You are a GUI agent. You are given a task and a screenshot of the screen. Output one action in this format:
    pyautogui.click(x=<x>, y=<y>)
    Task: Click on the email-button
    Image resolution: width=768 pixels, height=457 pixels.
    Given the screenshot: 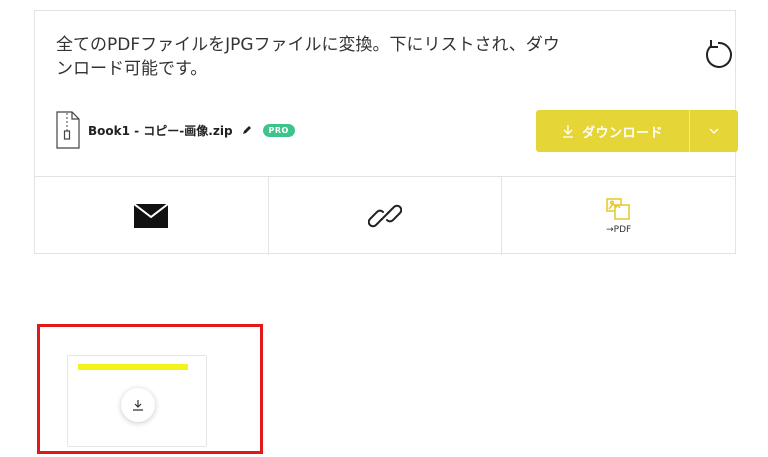 What is the action you would take?
    pyautogui.click(x=151, y=216)
    